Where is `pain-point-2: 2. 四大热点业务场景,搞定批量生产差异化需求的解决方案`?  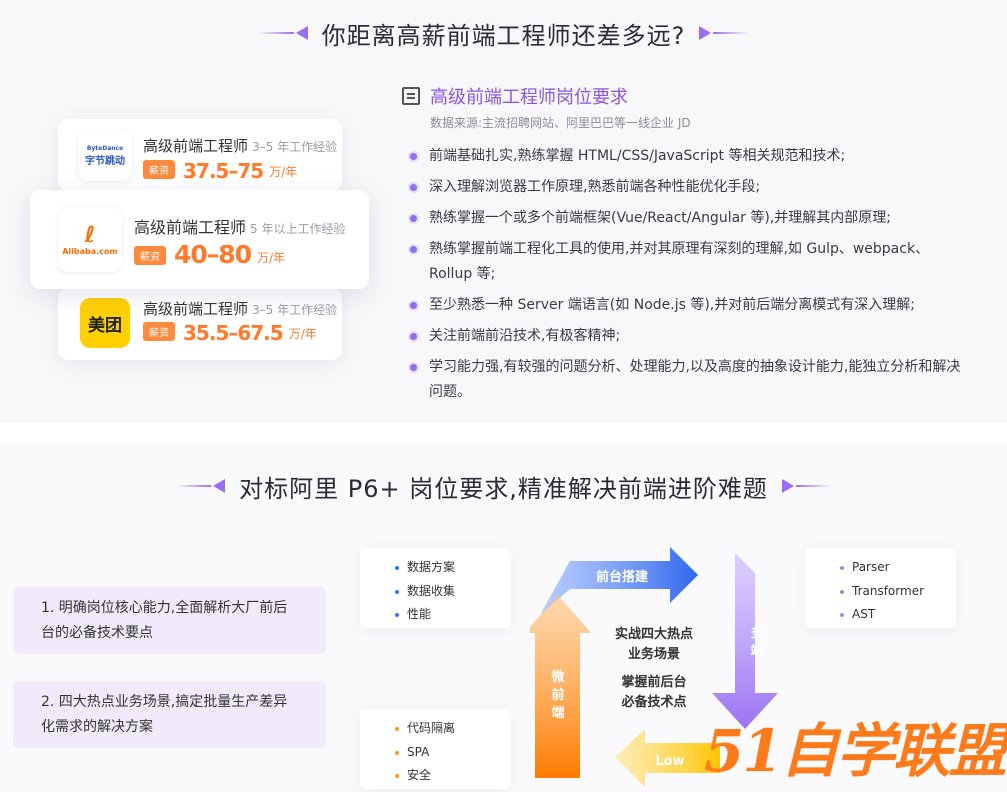
pain-point-2: 2. 四大热点业务场景,搞定批量生产差异化需求的解决方案 is located at coordinates (169, 714).